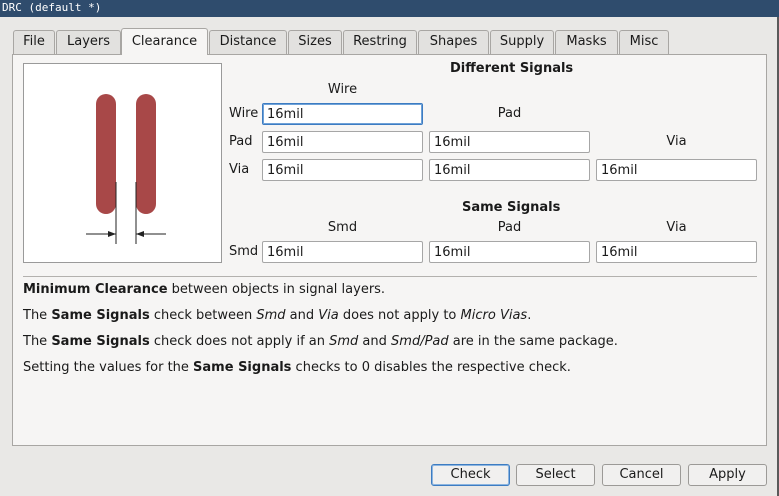 This screenshot has height=496, width=779. What do you see at coordinates (676, 141) in the screenshot?
I see `col-header-via: Via` at bounding box center [676, 141].